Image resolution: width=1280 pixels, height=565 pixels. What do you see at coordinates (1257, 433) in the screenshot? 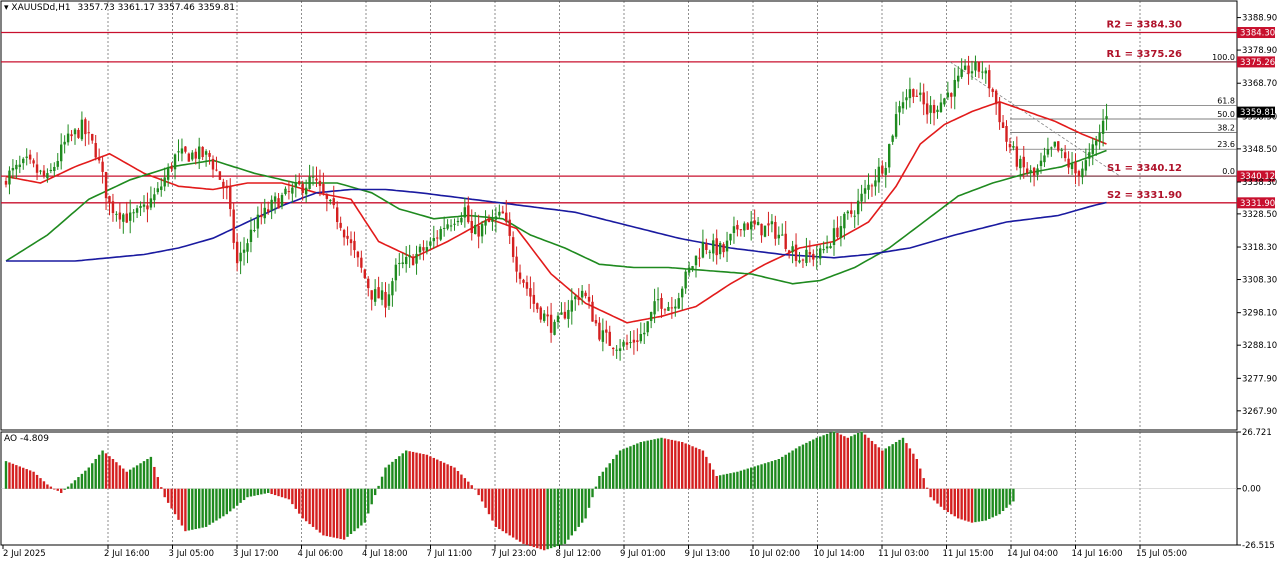
I see `ao-y-tick-label: 26.721` at bounding box center [1257, 433].